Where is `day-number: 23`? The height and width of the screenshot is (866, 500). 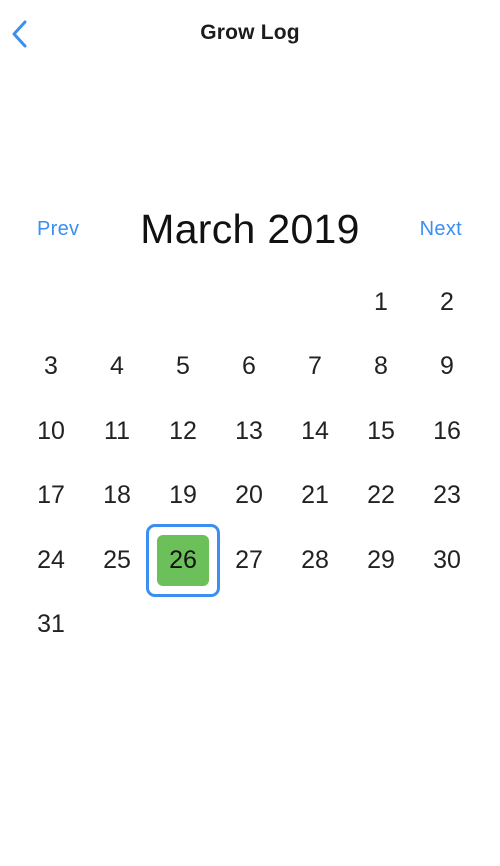 day-number: 23 is located at coordinates (447, 495).